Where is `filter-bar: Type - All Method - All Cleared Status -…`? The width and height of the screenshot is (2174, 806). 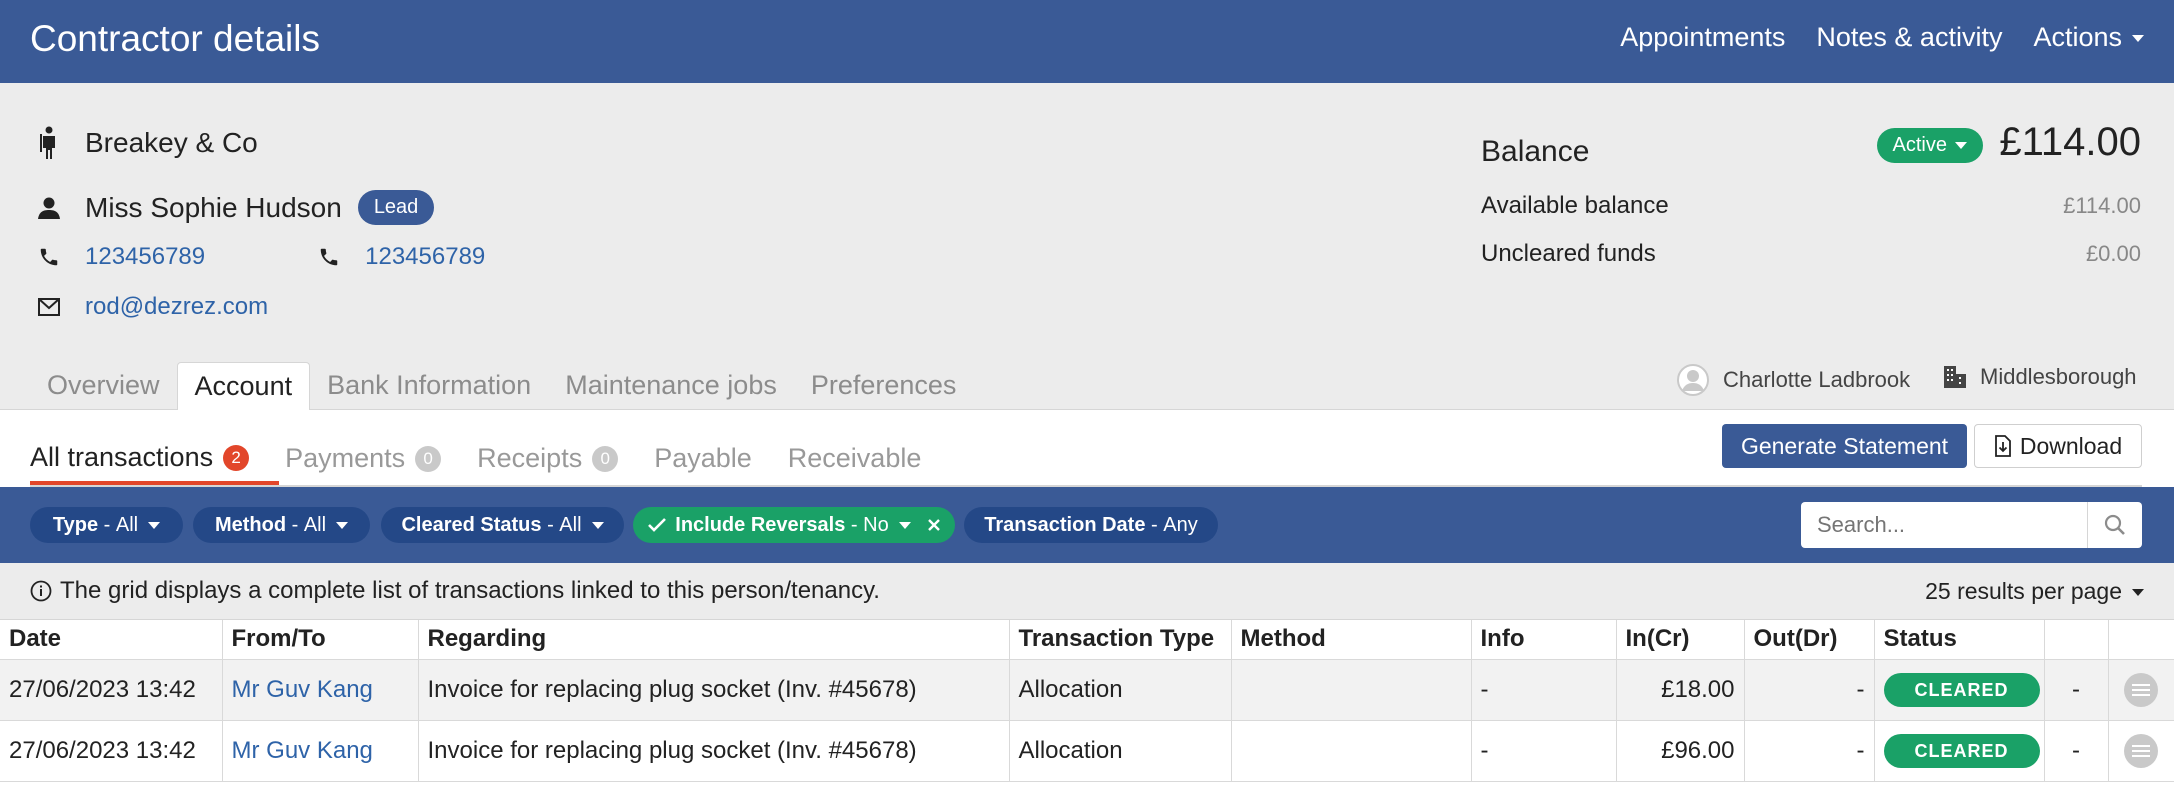
filter-bar: Type - All Method - All Cleared Status -… is located at coordinates (1087, 525).